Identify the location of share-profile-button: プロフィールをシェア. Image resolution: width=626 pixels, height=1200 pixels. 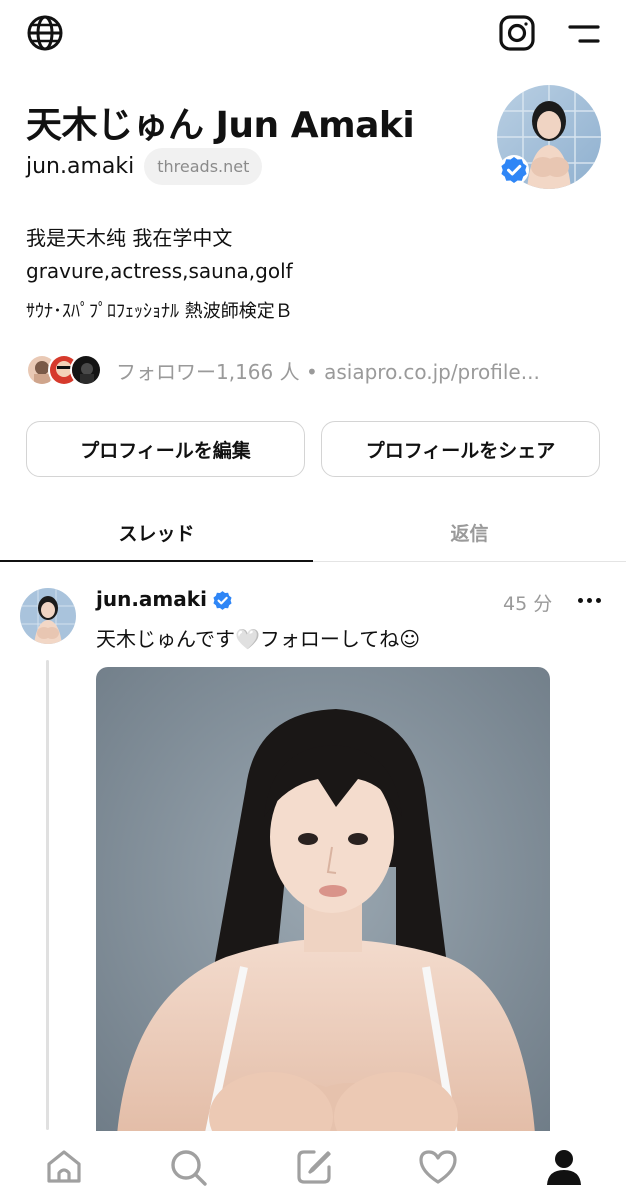
(460, 449).